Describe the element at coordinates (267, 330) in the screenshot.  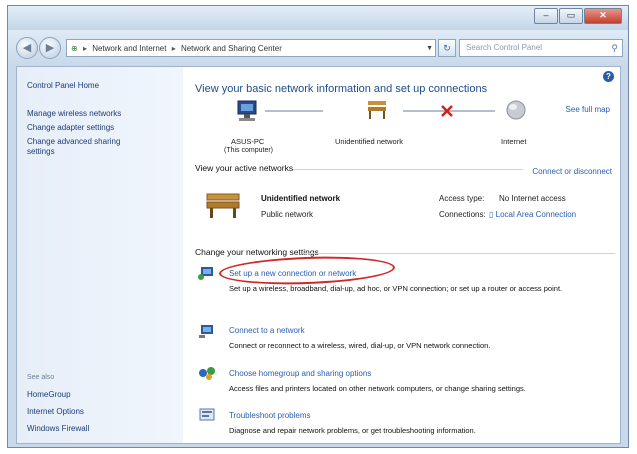
I see `connect-to-network-link: Connect to a network` at that location.